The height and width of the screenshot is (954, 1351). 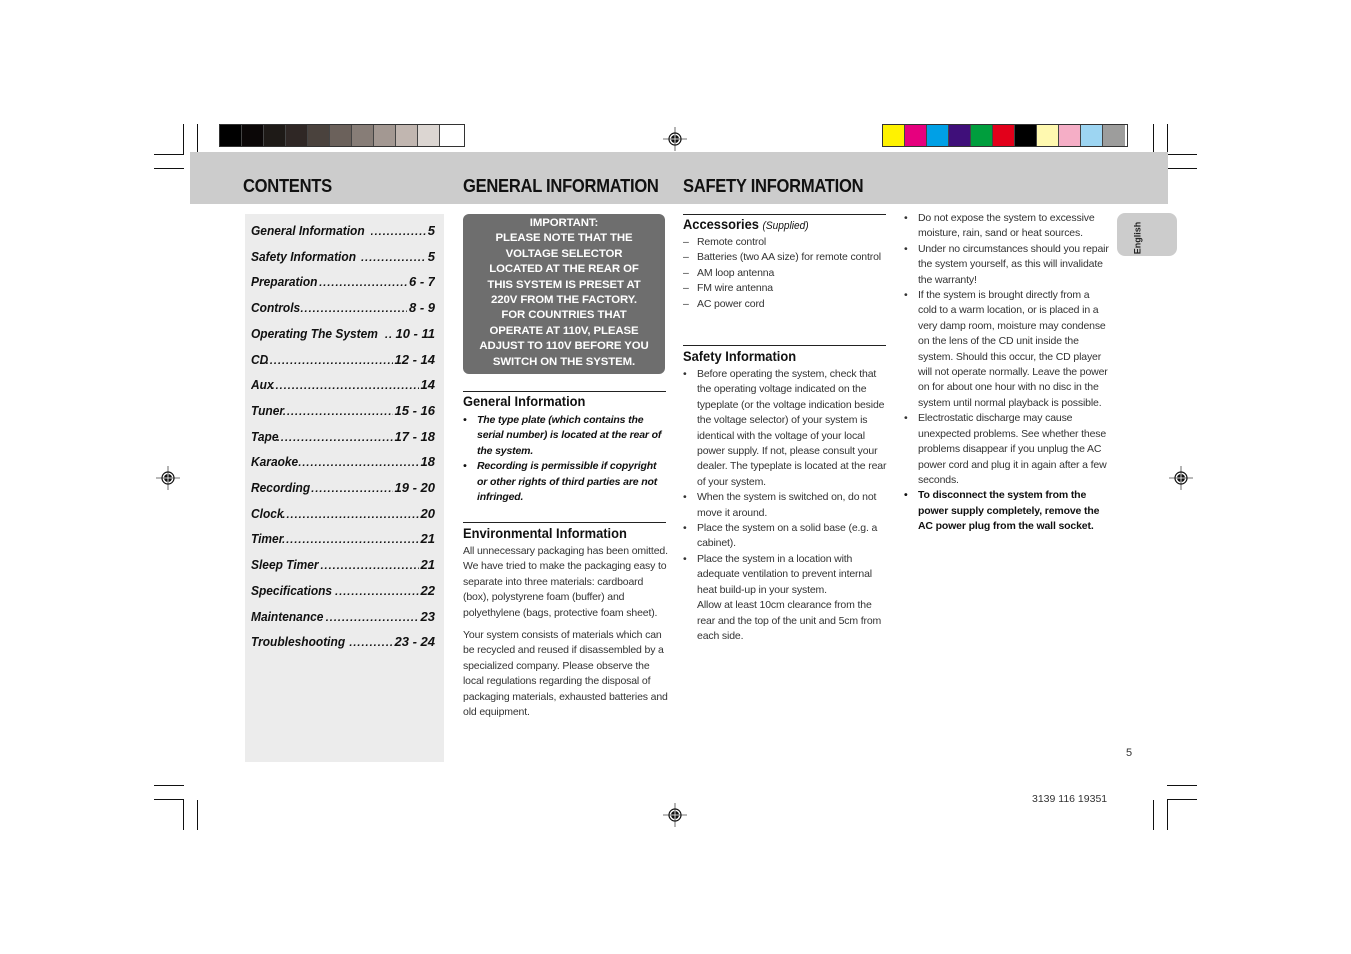 What do you see at coordinates (783, 243) in the screenshot?
I see `accessory-item: Remote control` at bounding box center [783, 243].